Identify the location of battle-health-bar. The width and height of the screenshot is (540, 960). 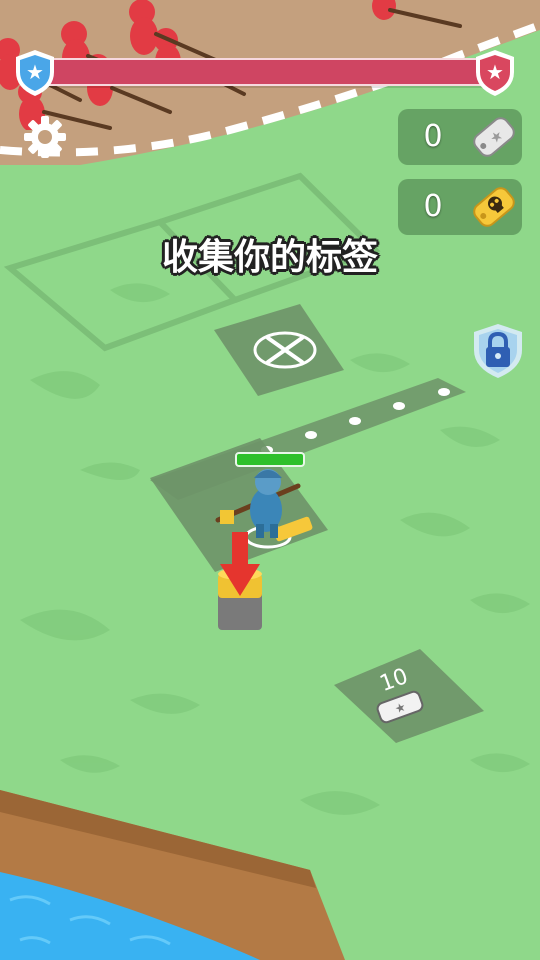
(264, 72).